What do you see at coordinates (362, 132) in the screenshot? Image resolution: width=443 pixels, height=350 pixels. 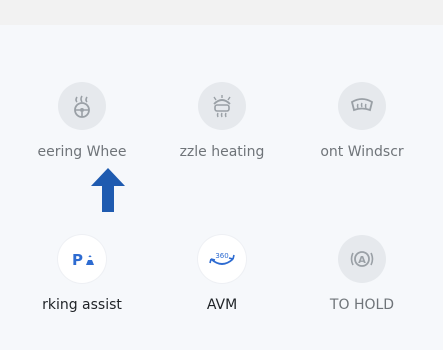 I see `front-windscreen-defrost-toggle: ont Windscr` at bounding box center [362, 132].